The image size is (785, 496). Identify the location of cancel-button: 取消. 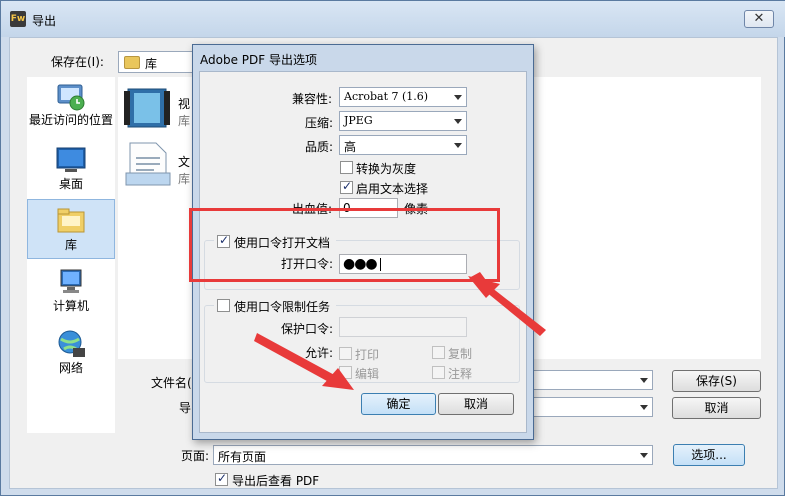
(716, 408).